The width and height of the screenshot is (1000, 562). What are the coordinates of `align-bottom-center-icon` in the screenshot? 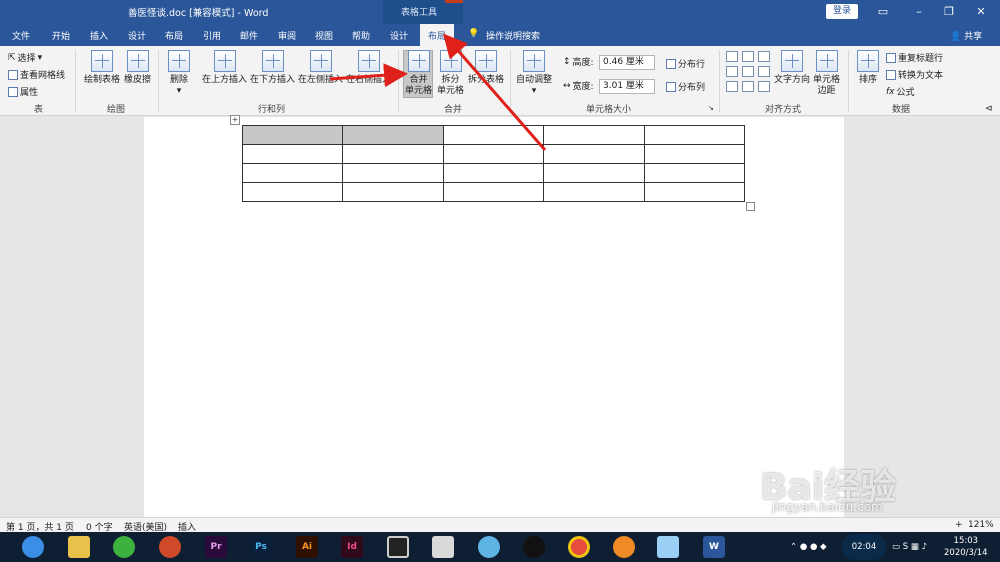 It's located at (748, 86).